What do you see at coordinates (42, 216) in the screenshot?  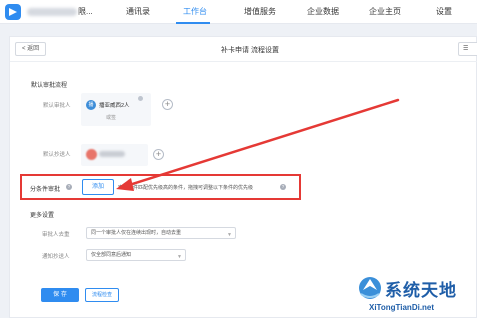 I see `more-settings-title: 更多设置` at bounding box center [42, 216].